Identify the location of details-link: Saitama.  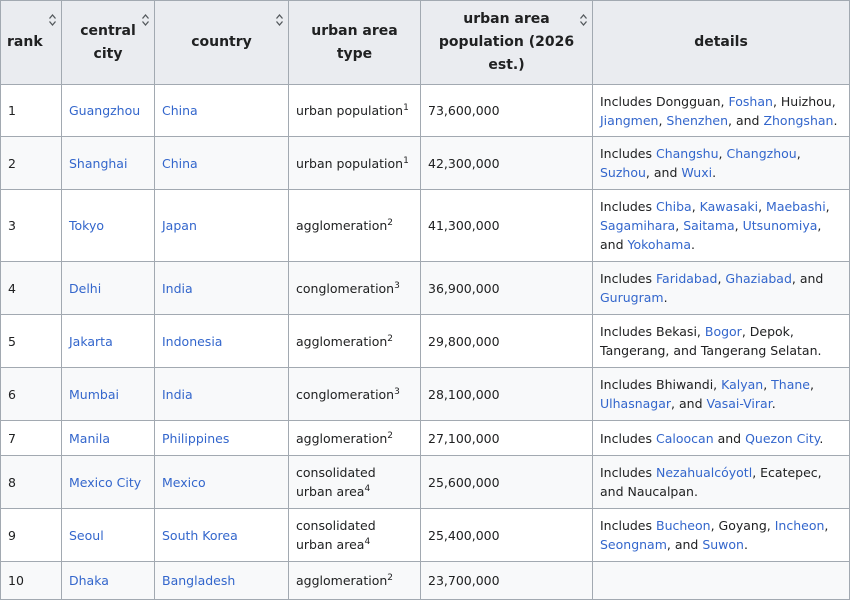
(708, 225).